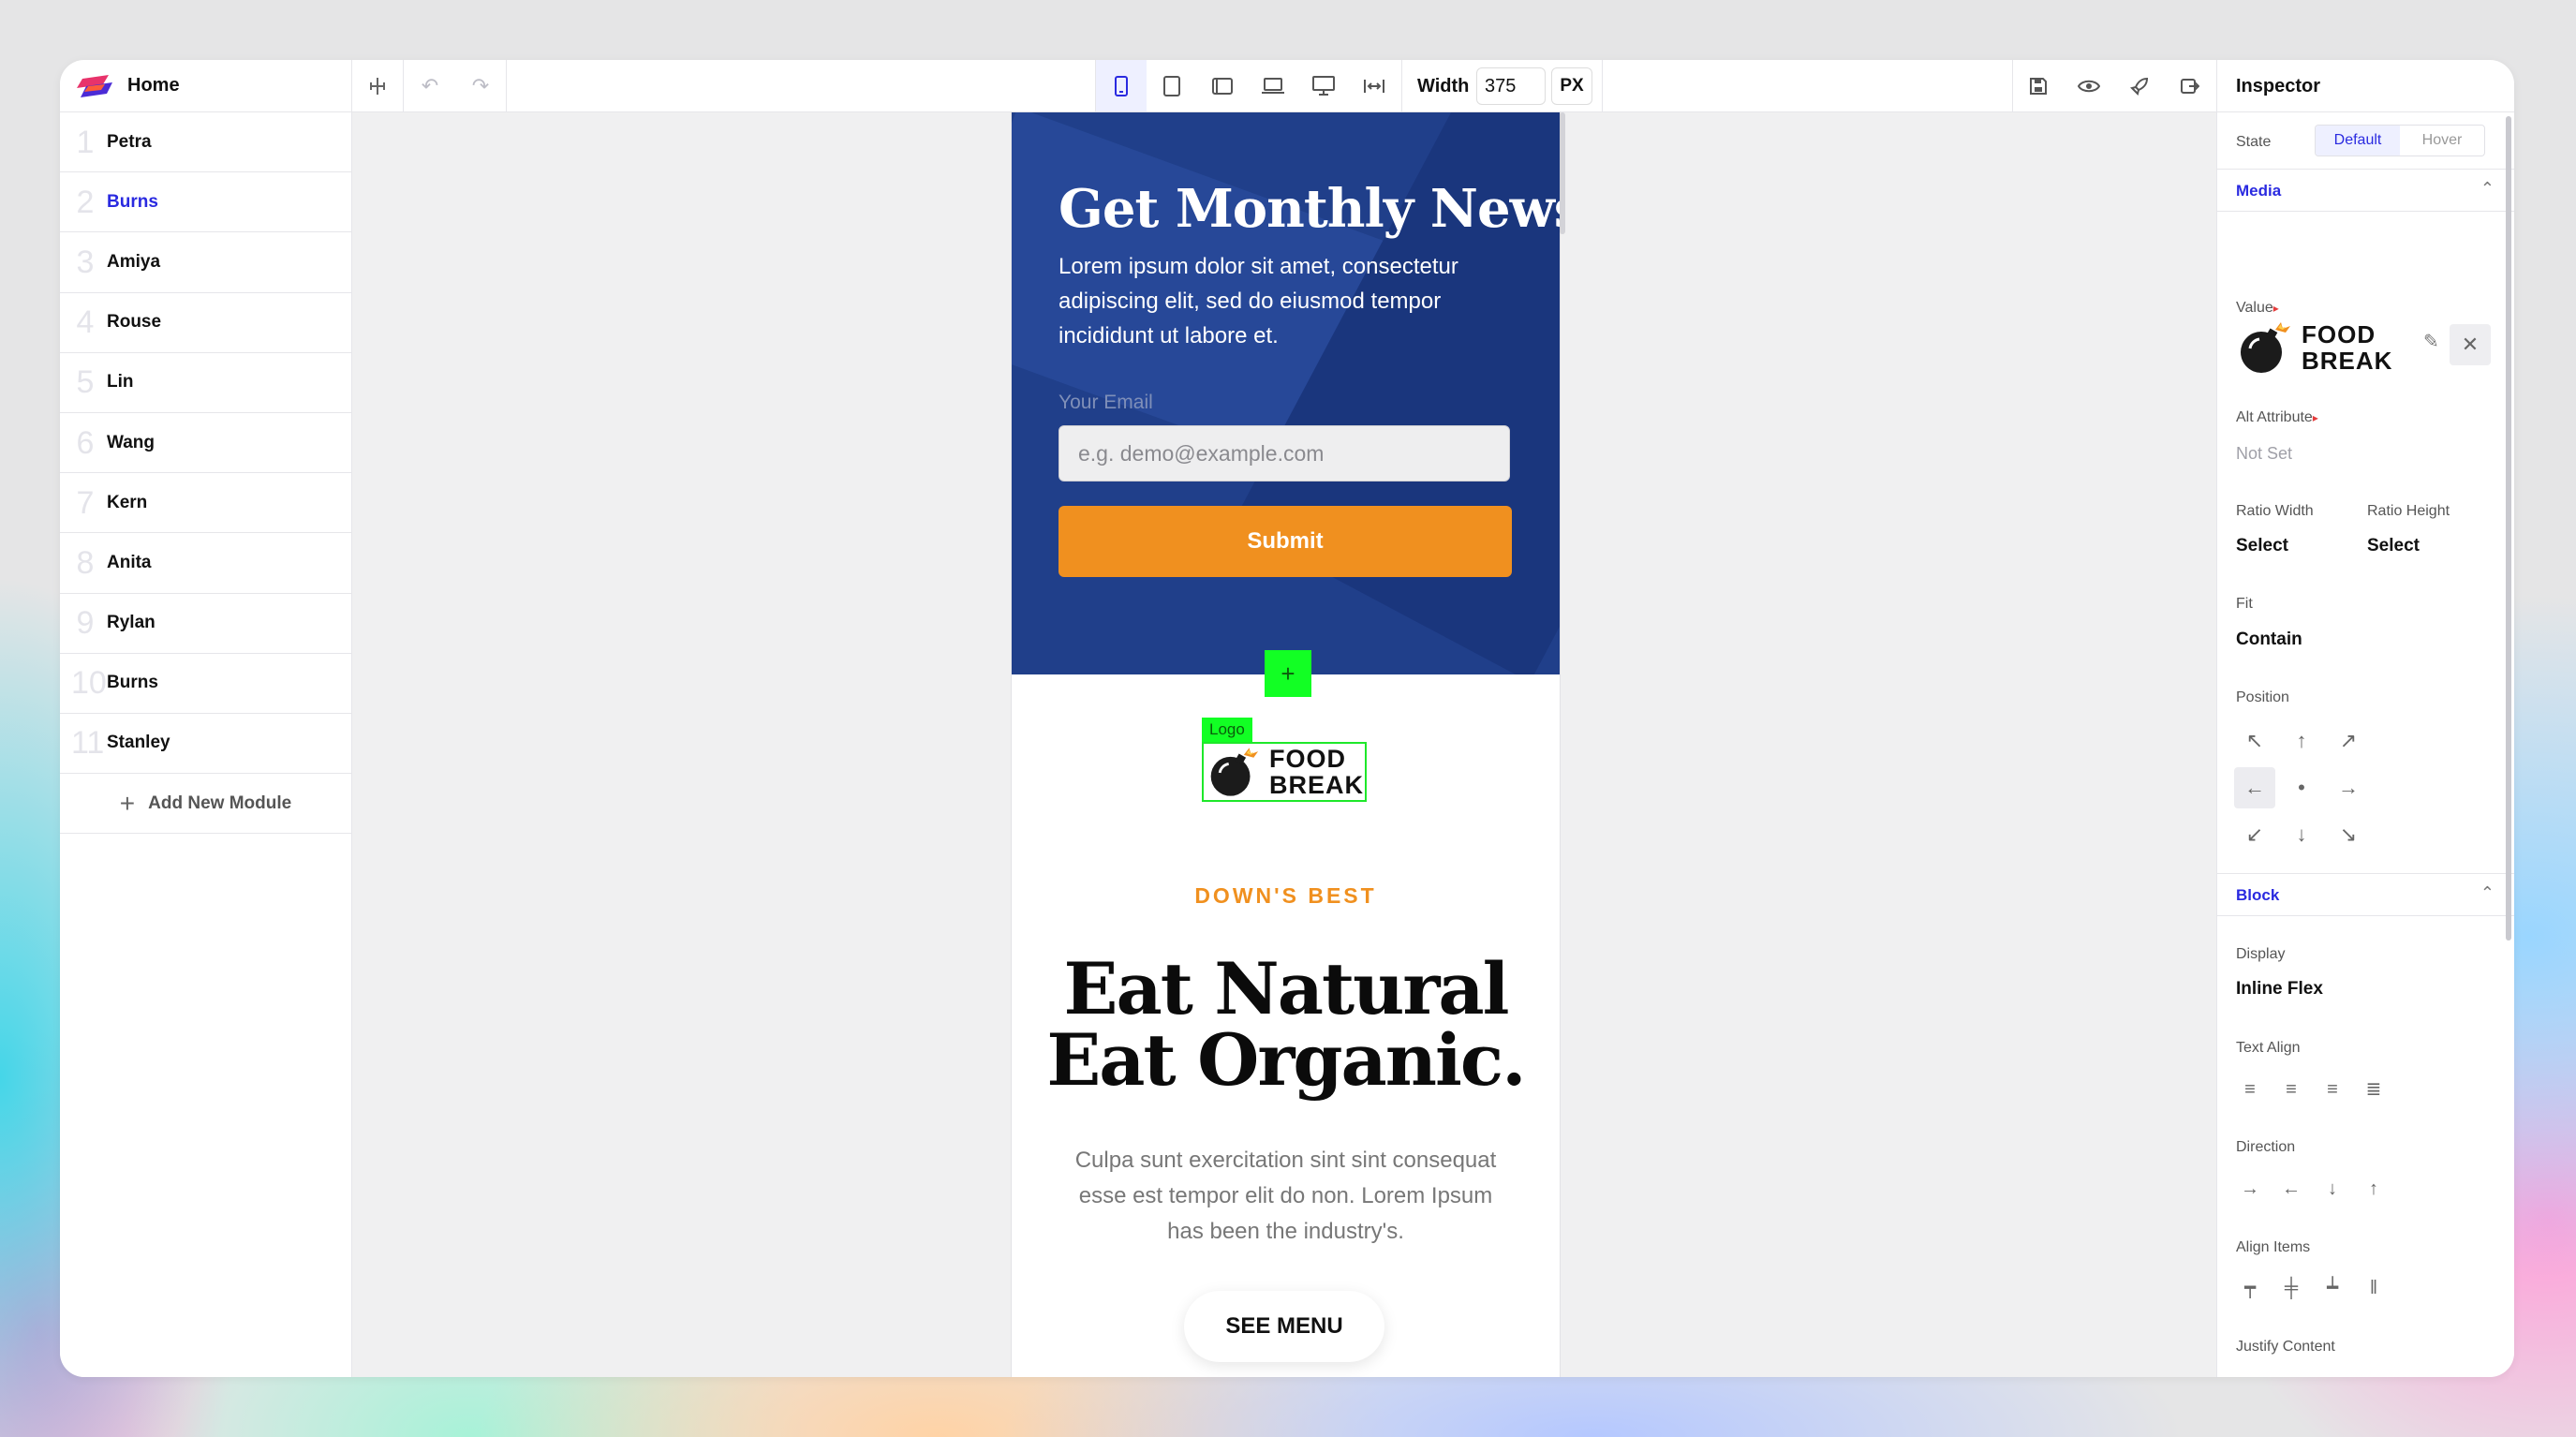 The image size is (2576, 1437). Describe the element at coordinates (2268, 1048) in the screenshot. I see `text-align-label: Text Align` at that location.